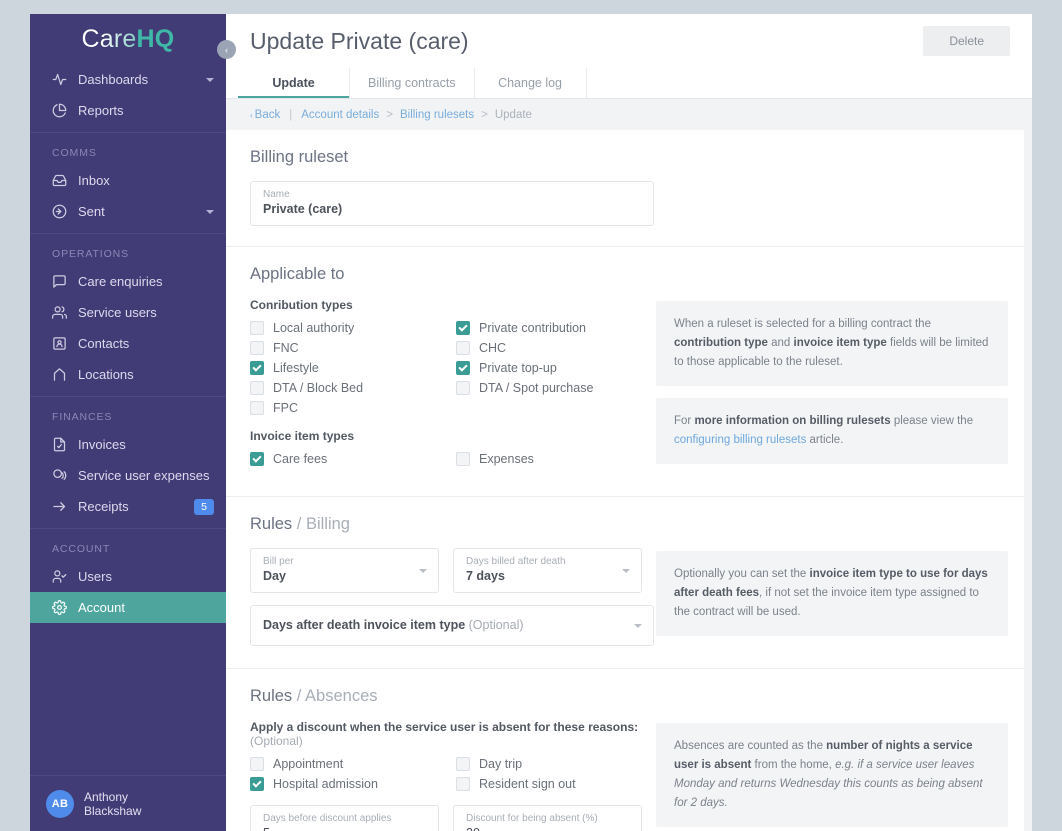 Image resolution: width=1062 pixels, height=831 pixels. Describe the element at coordinates (412, 83) in the screenshot. I see `tab-billing-contracts: Billing contracts` at that location.